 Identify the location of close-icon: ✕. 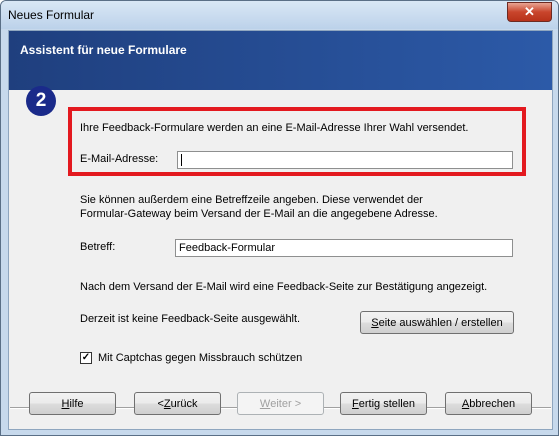
(529, 11).